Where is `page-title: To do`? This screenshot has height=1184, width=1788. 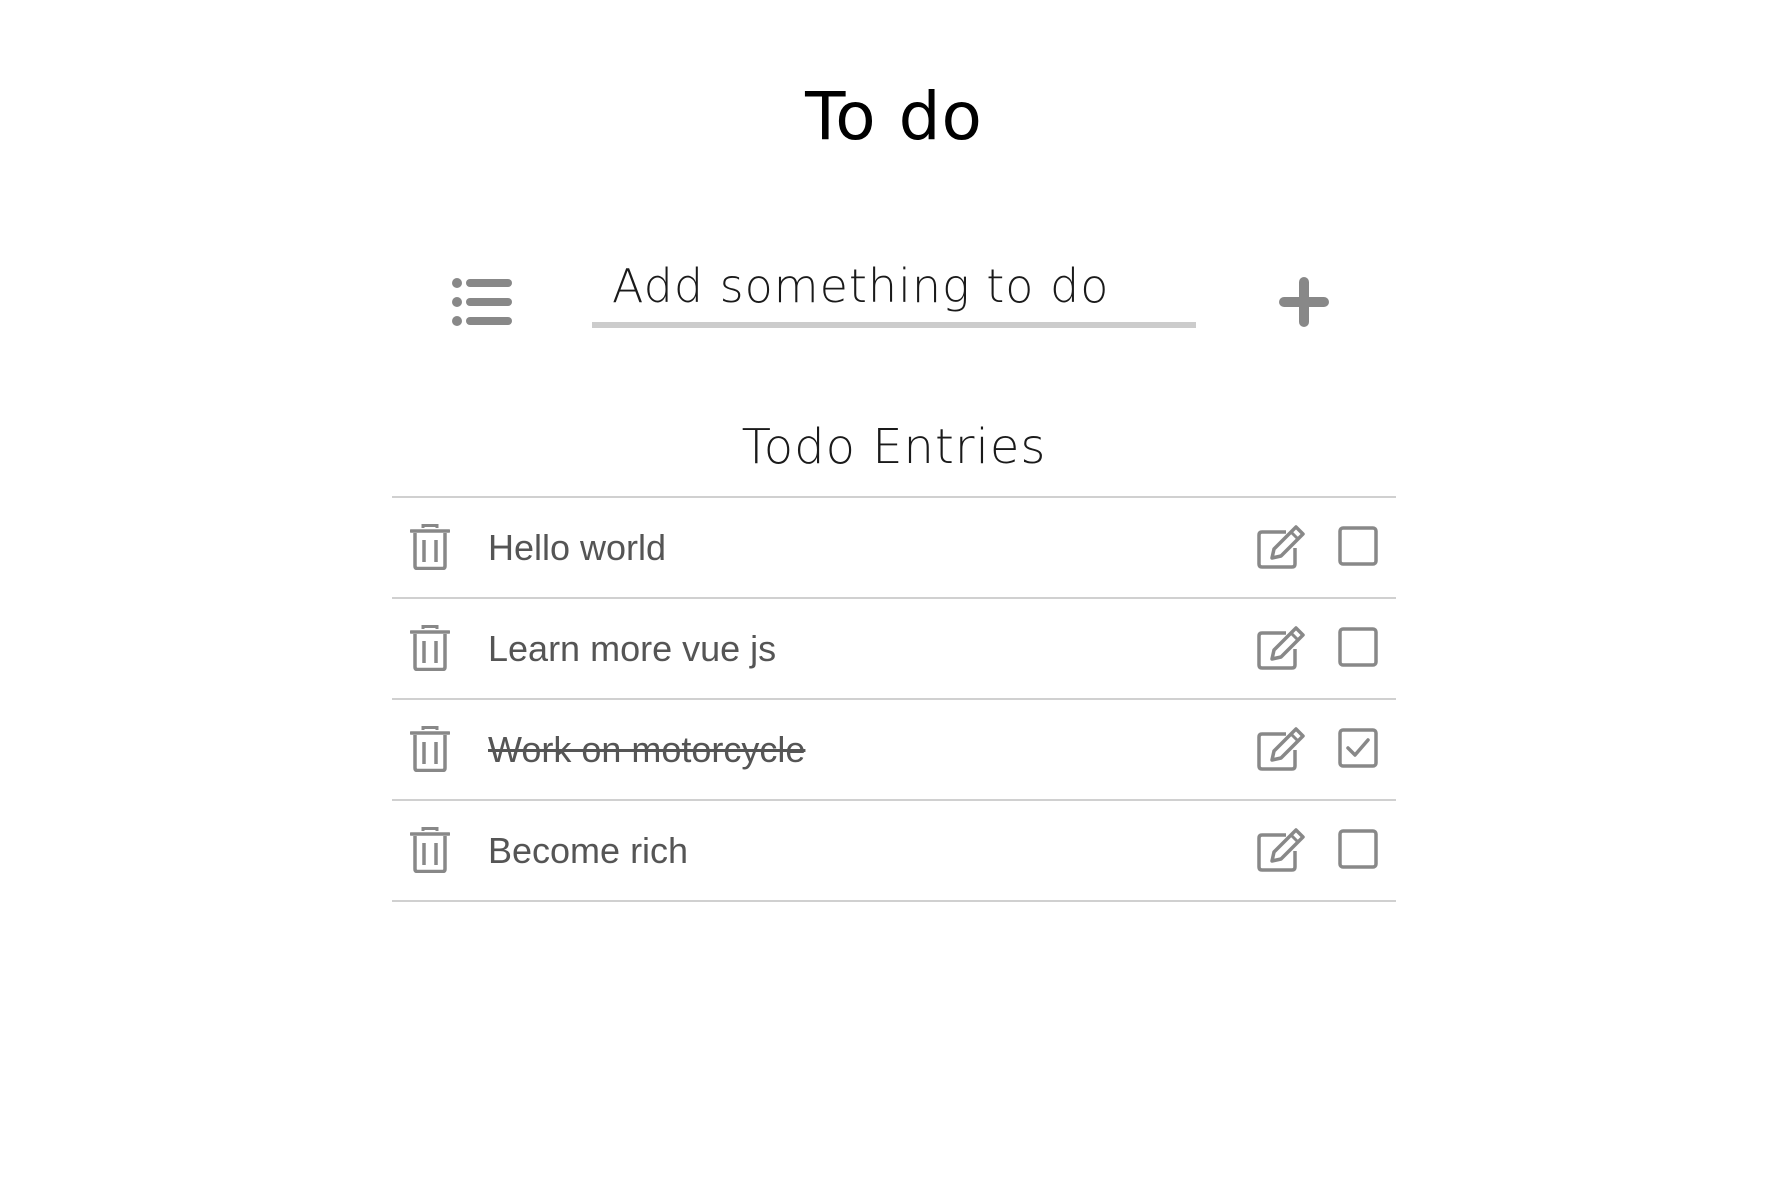 page-title: To do is located at coordinates (894, 116).